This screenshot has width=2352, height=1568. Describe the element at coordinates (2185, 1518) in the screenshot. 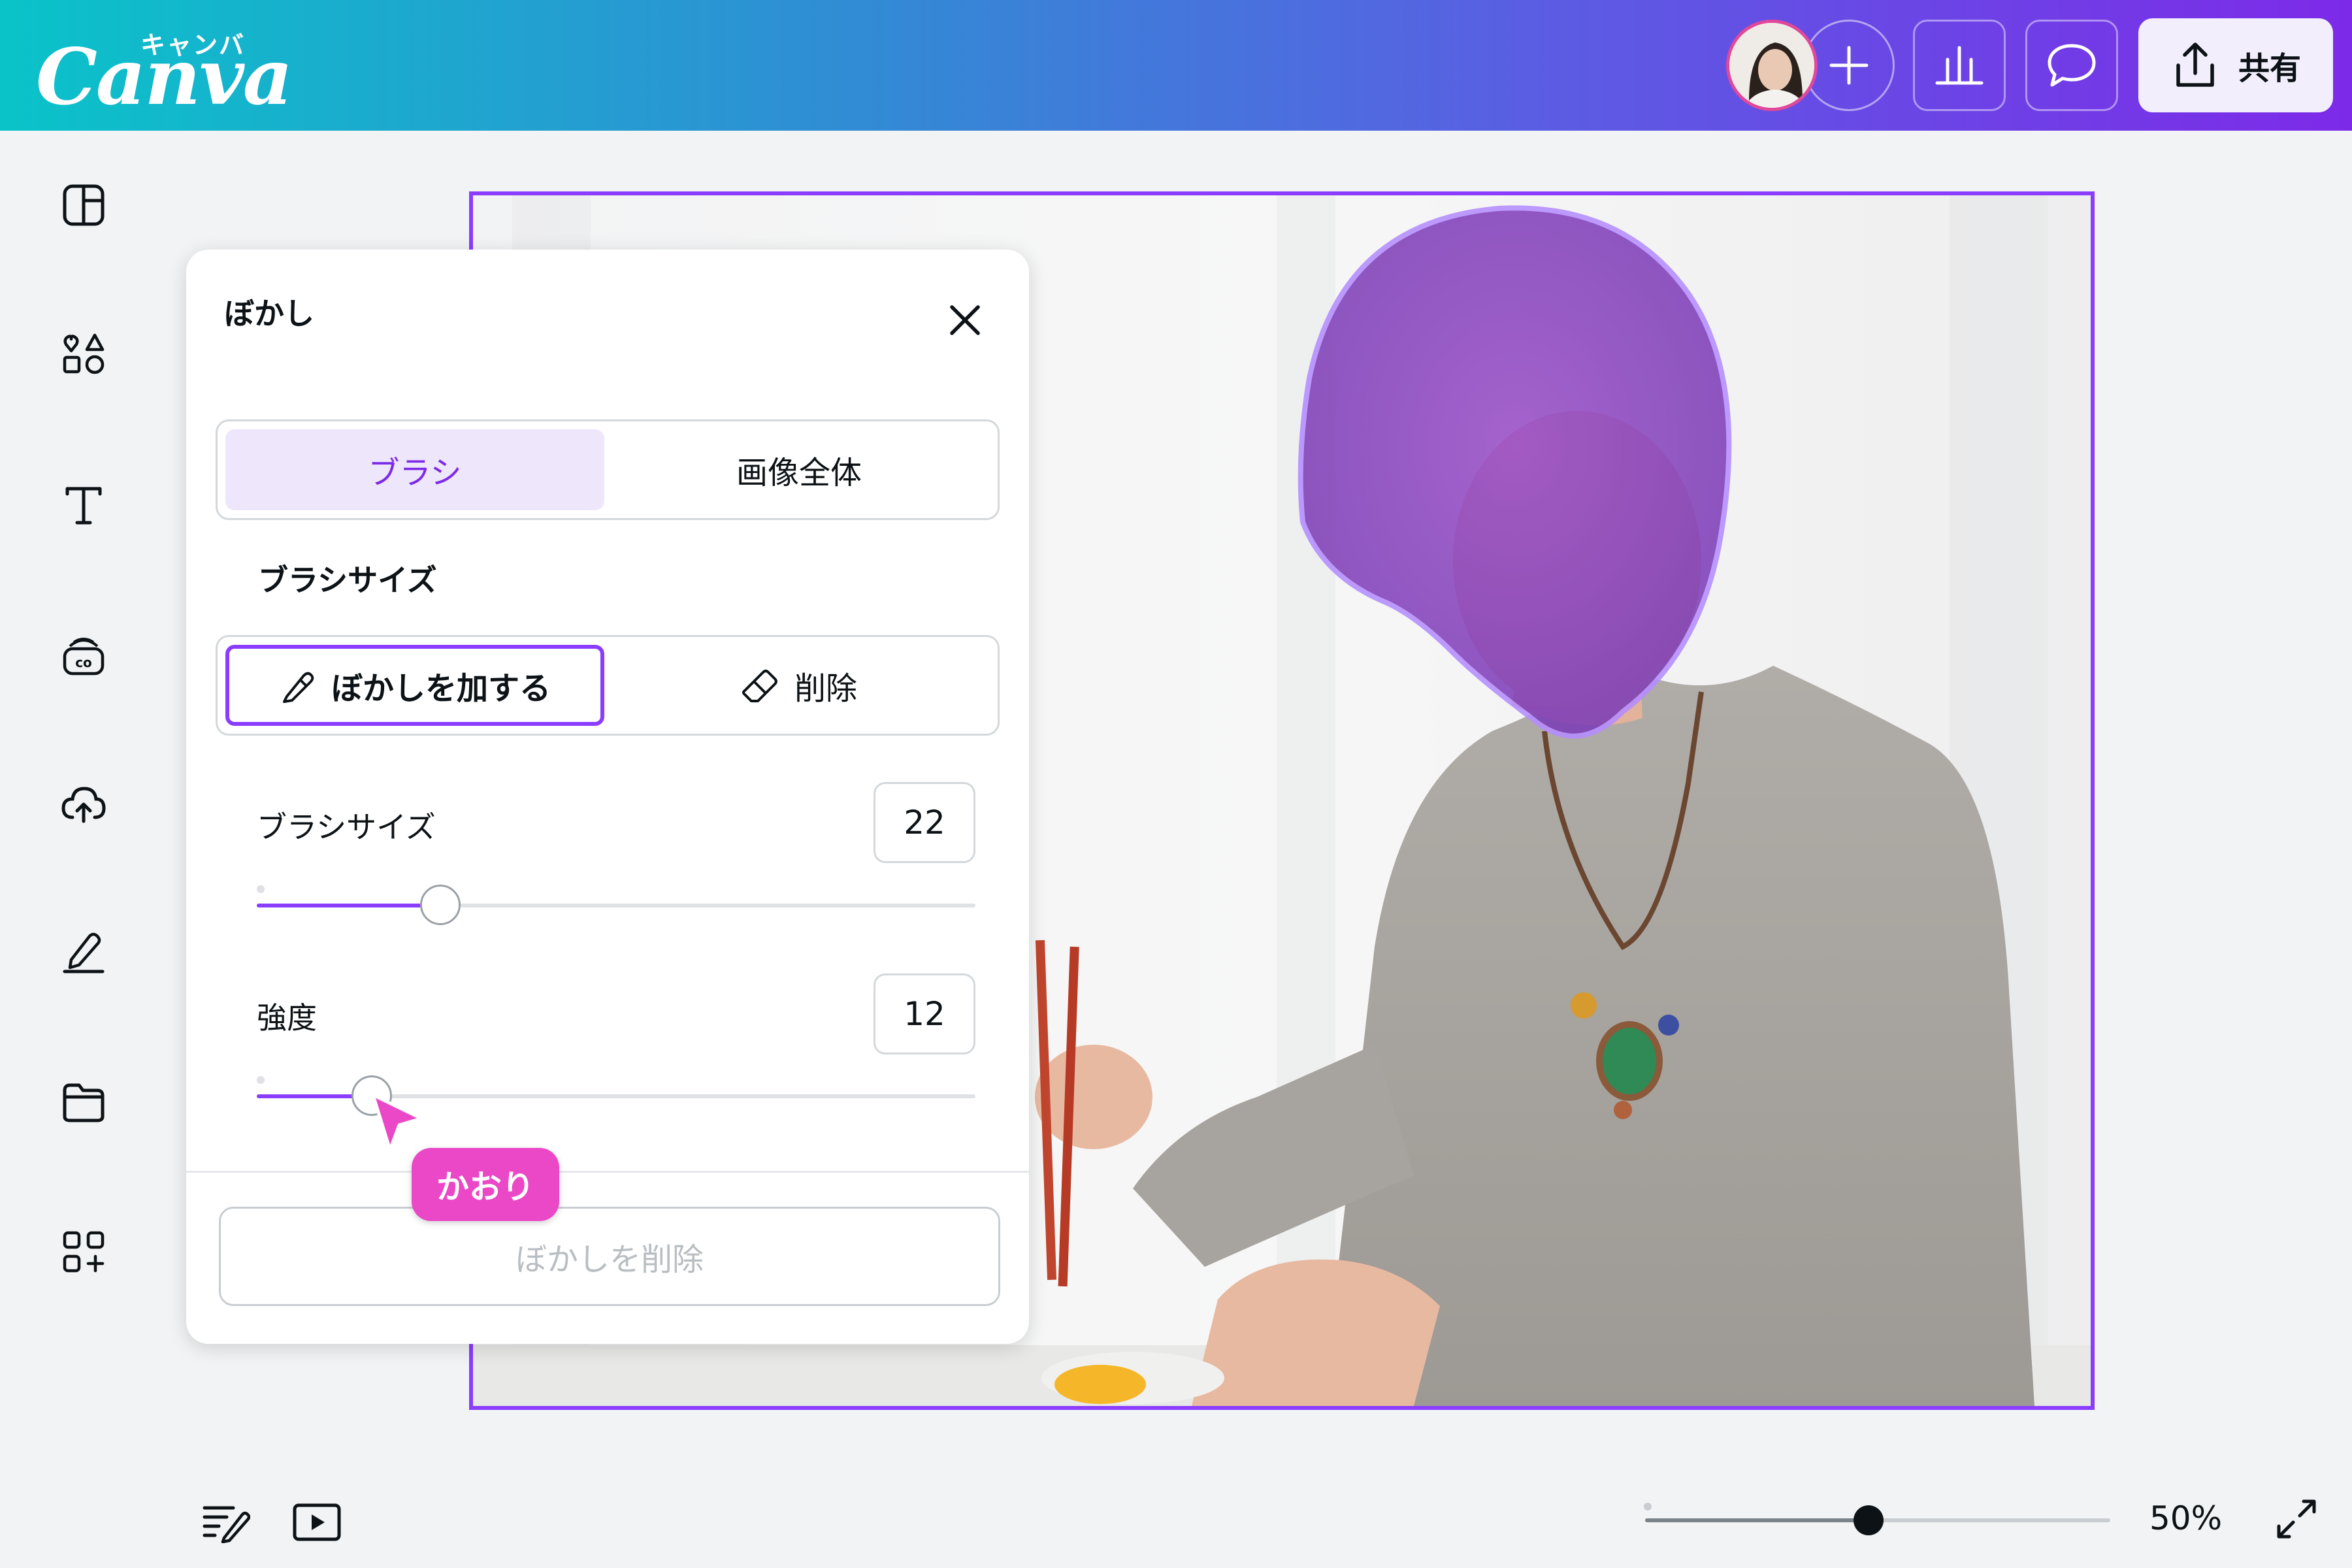

I see `zoom-level: 50%` at that location.